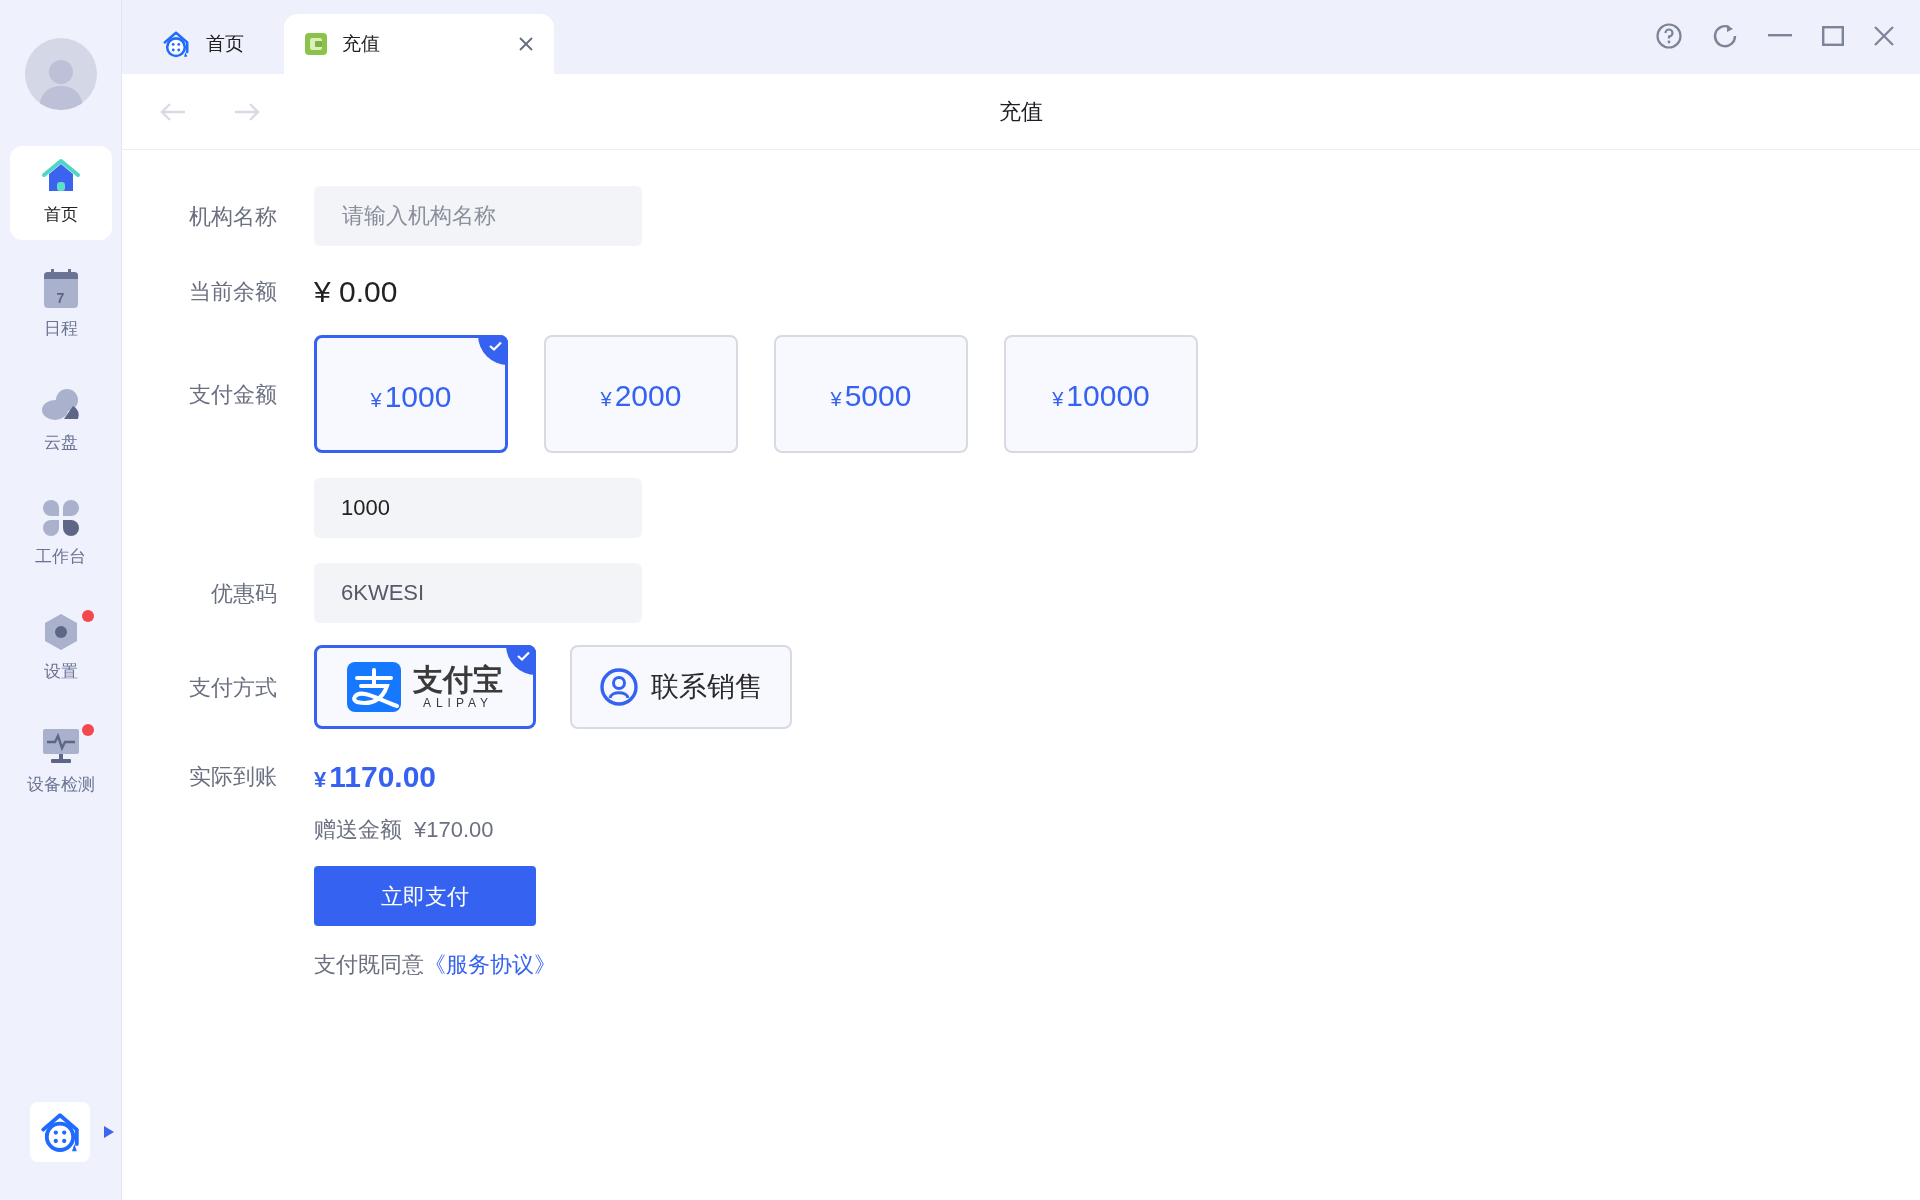  I want to click on coupon-input: 6KWESI, so click(478, 593).